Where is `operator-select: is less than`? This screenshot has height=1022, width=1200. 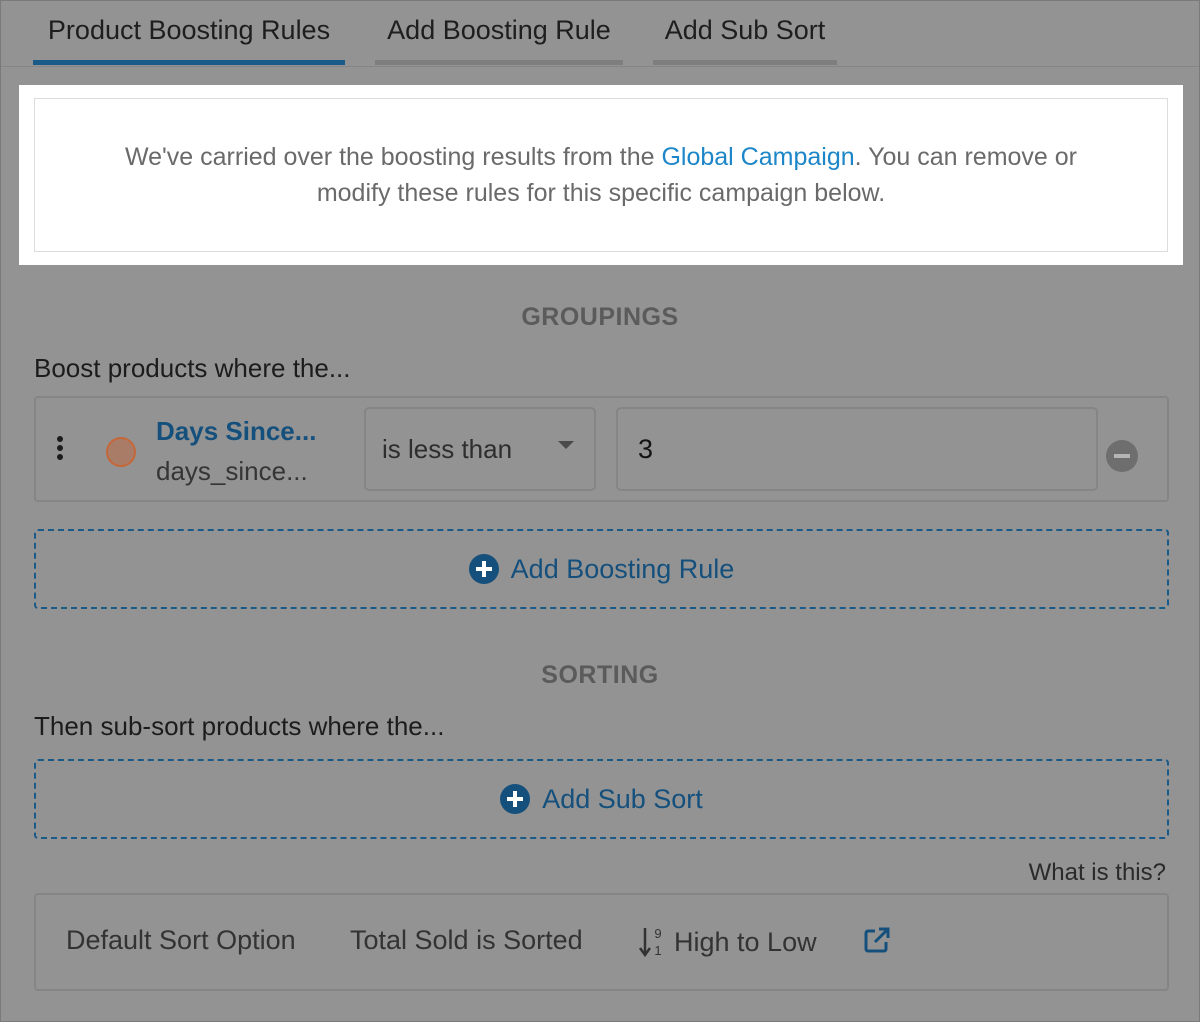 operator-select: is less than is located at coordinates (480, 449).